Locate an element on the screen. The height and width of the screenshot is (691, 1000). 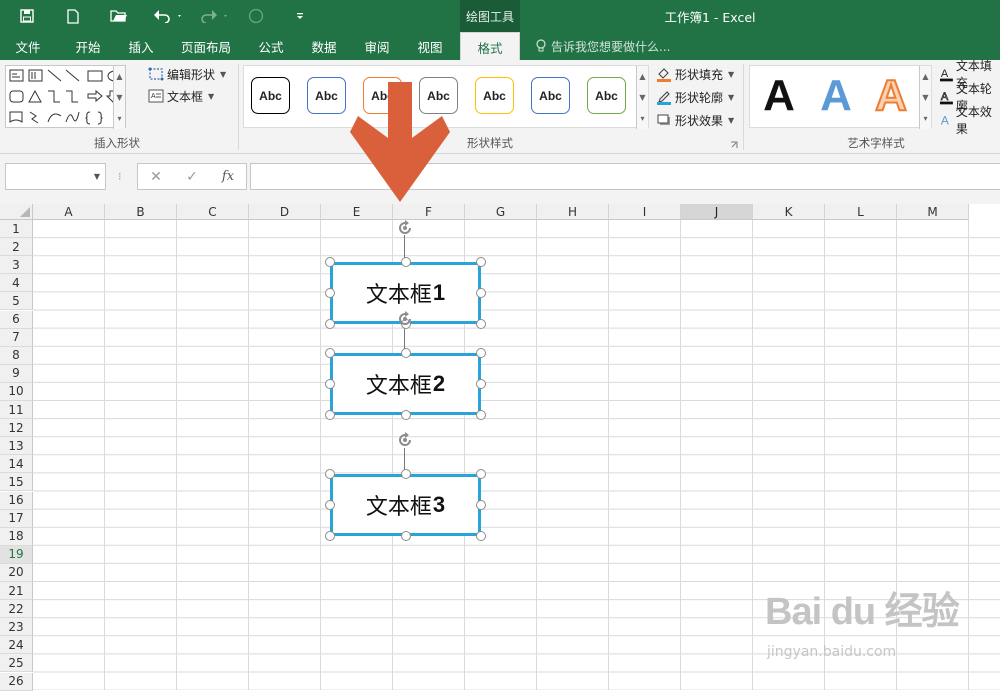
row-header: 26 is located at coordinates (16, 681).